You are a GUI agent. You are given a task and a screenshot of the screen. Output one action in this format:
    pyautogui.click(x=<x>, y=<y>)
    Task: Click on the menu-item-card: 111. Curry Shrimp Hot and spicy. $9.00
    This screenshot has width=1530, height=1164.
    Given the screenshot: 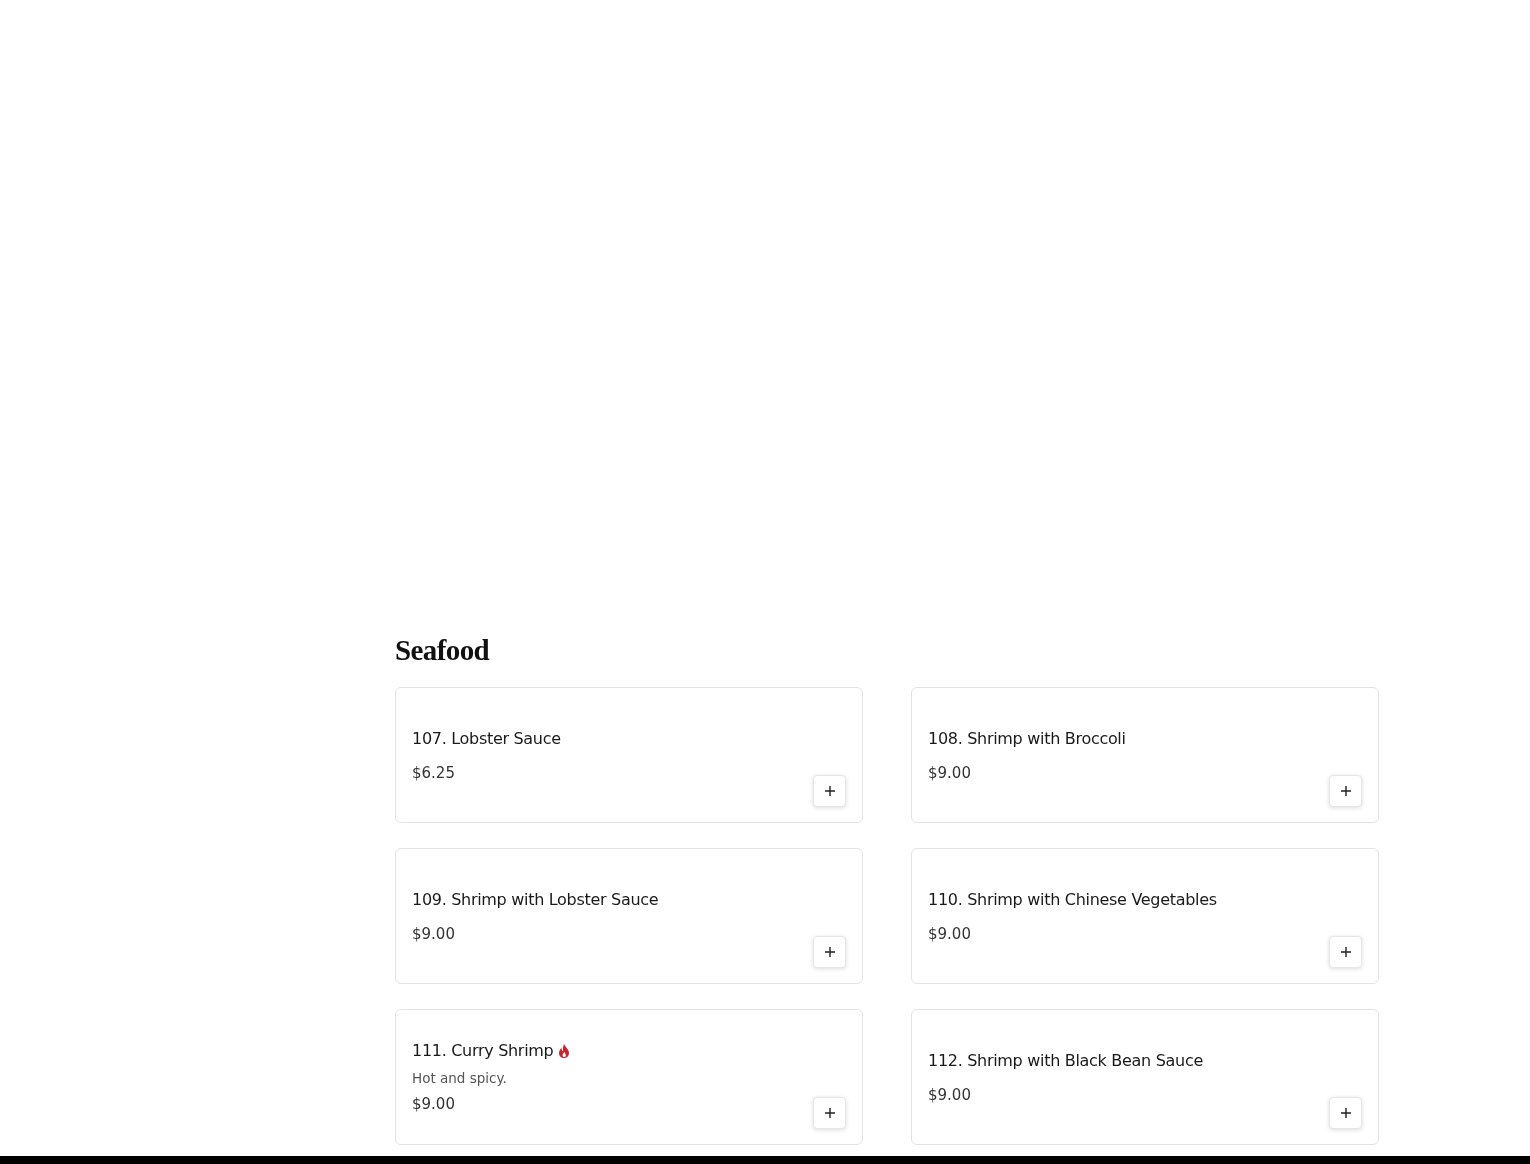 What is the action you would take?
    pyautogui.click(x=629, y=1077)
    